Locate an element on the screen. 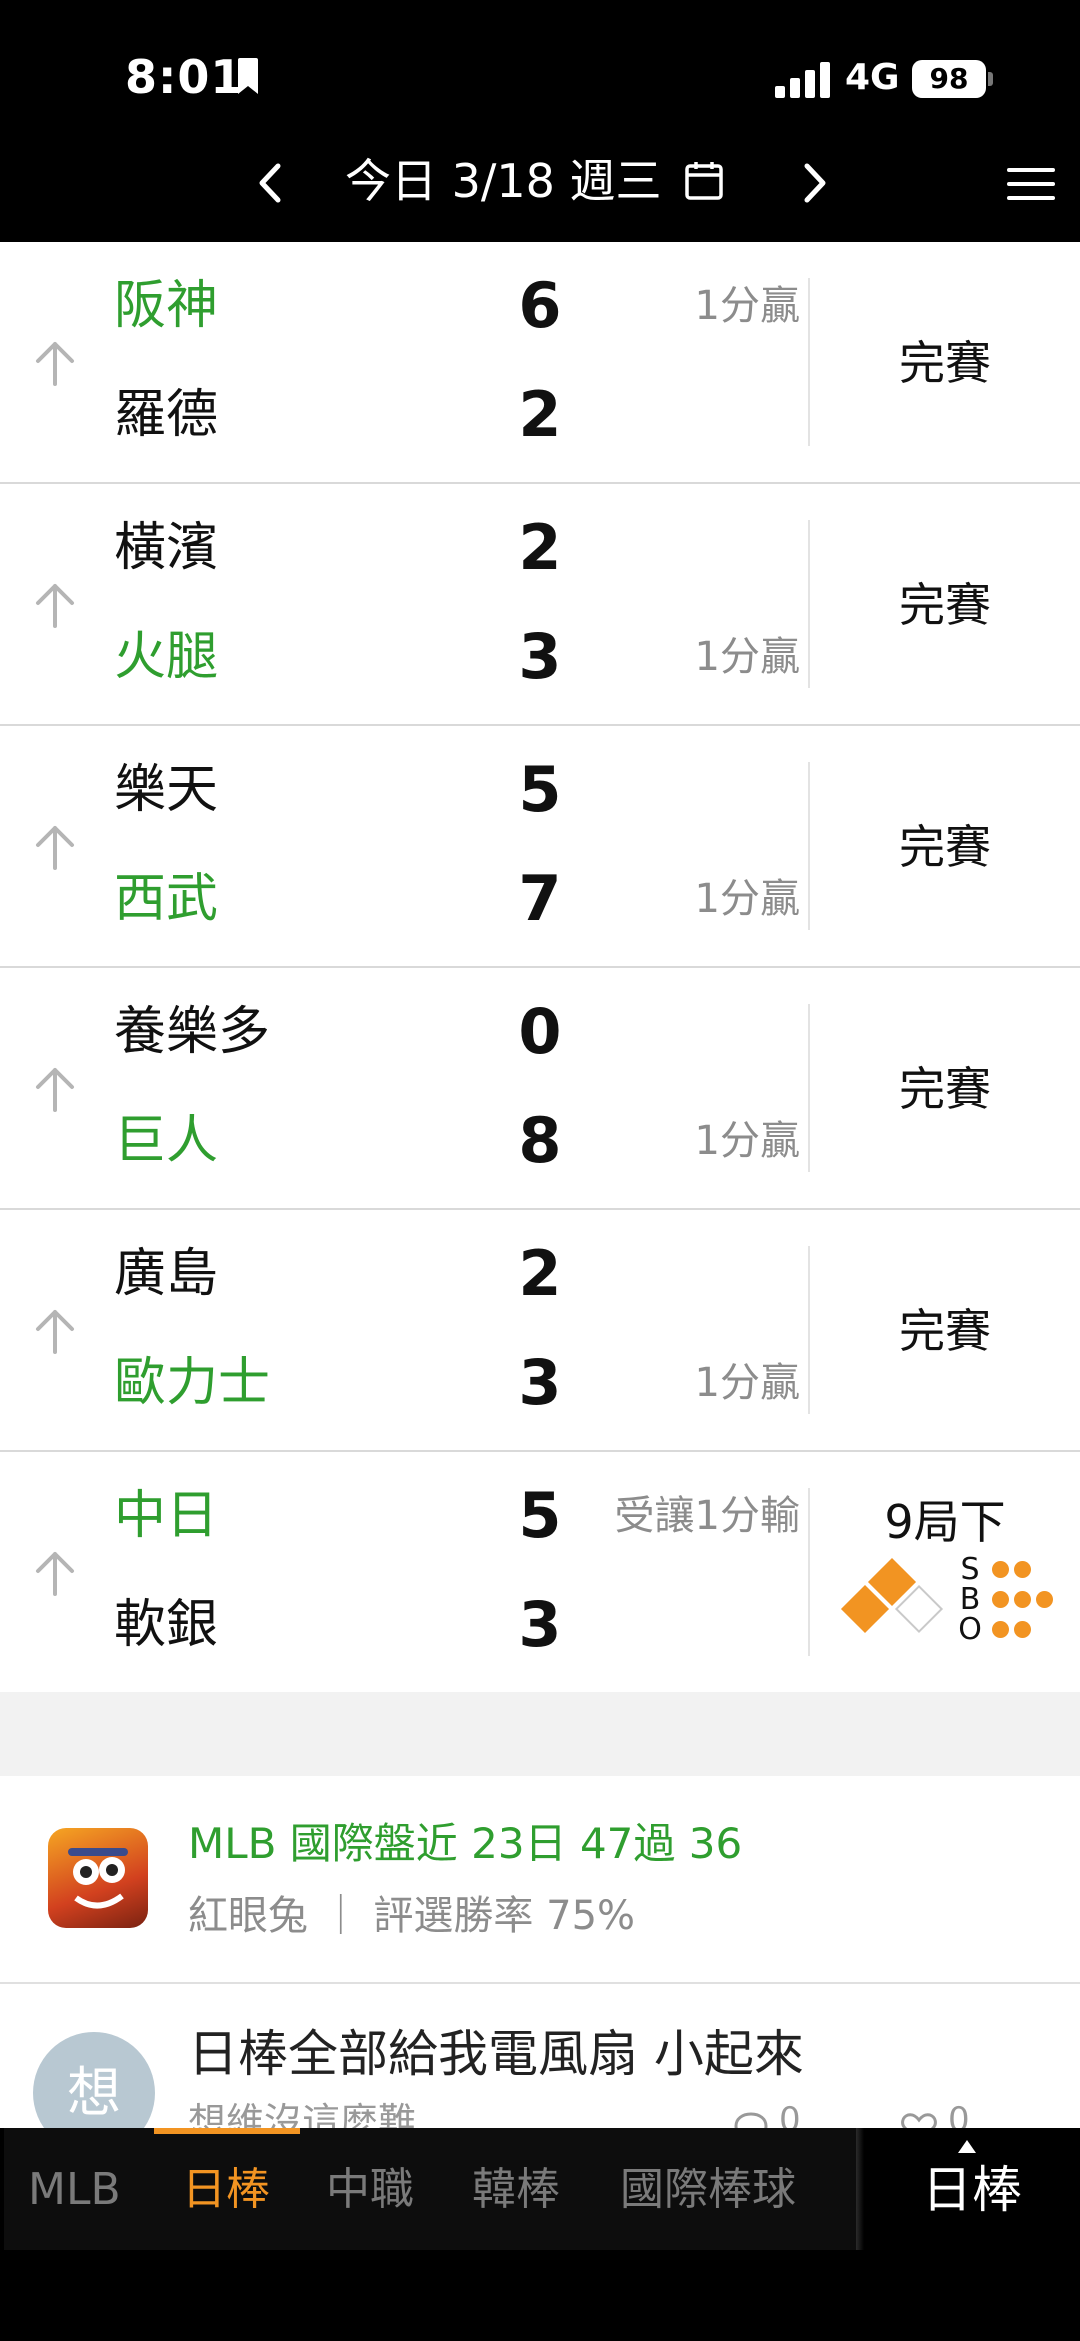  tipster-avatar is located at coordinates (98, 1878).